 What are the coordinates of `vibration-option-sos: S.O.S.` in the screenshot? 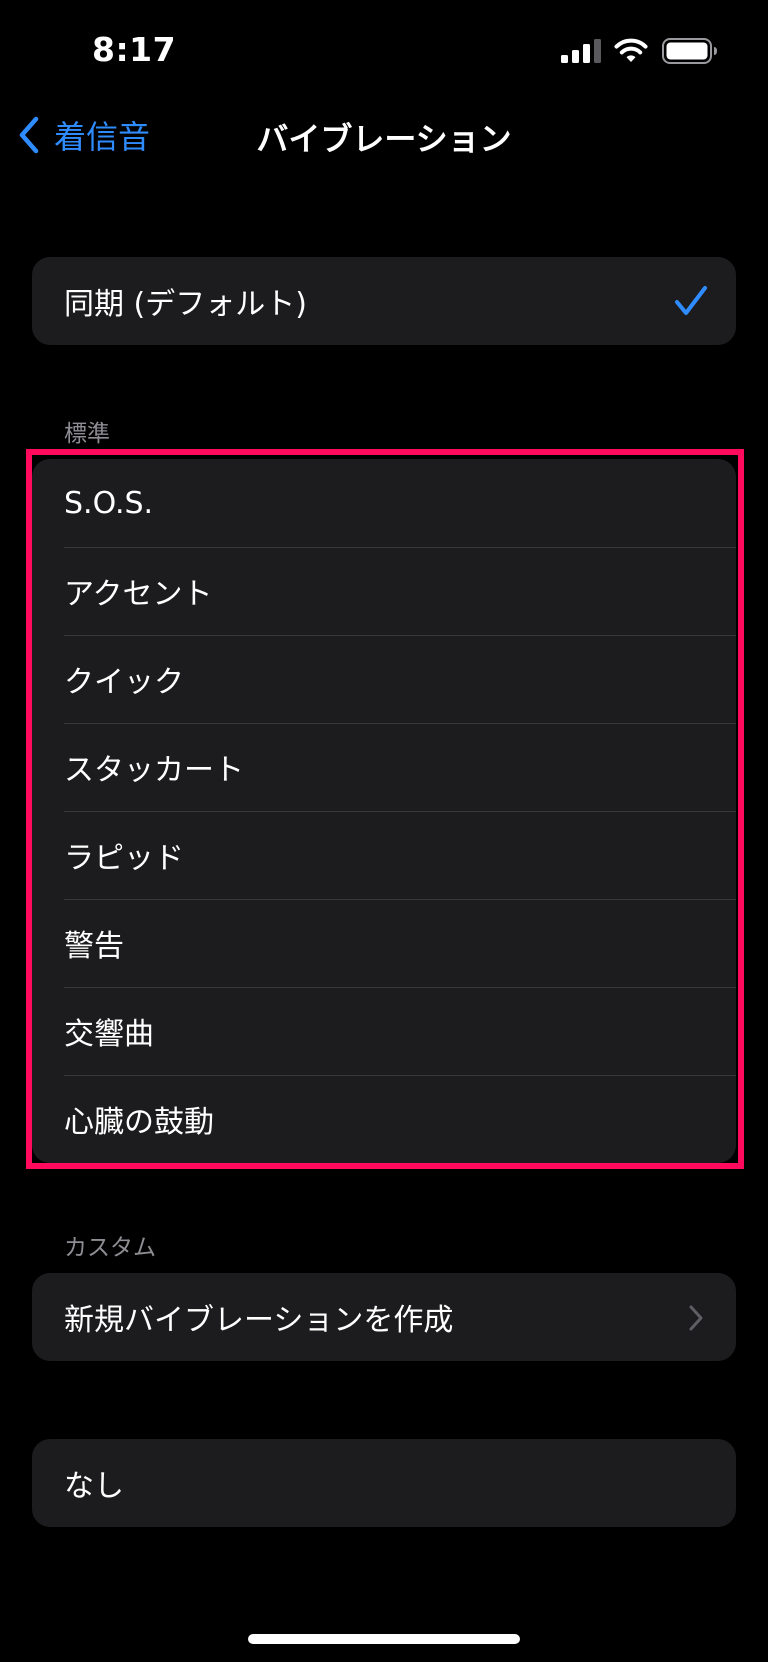 It's located at (384, 503).